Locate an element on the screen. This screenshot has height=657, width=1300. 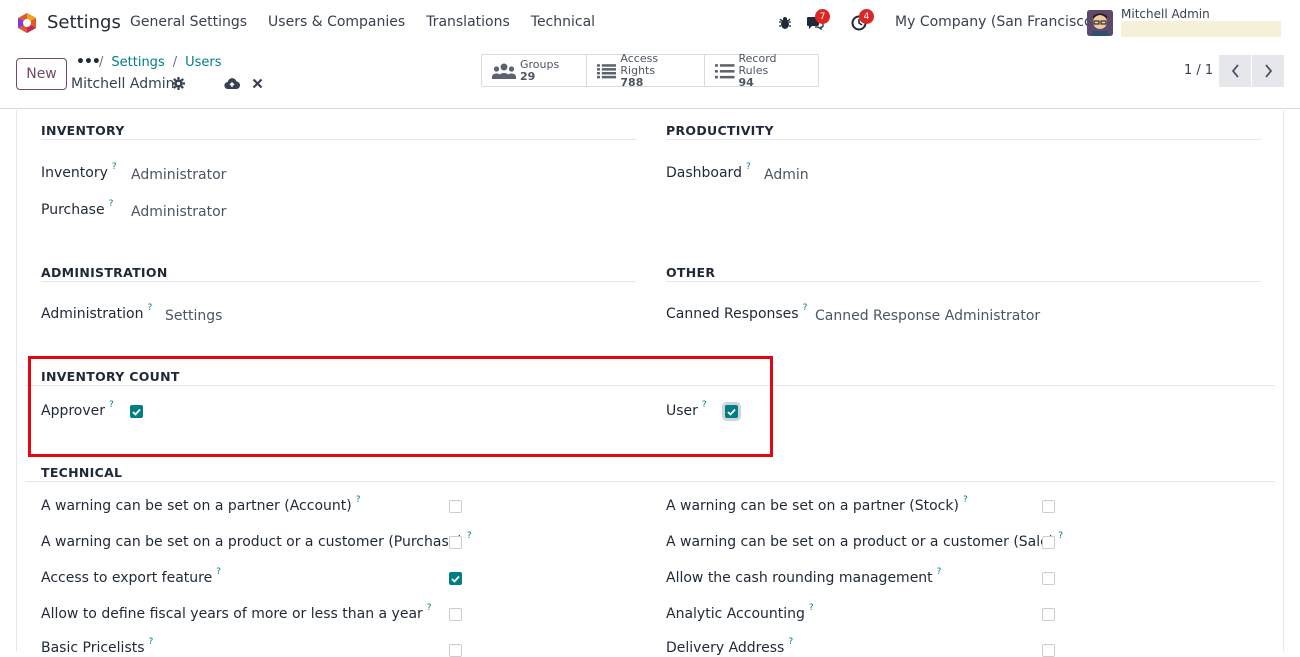
database-name-redacted is located at coordinates (1201, 29).